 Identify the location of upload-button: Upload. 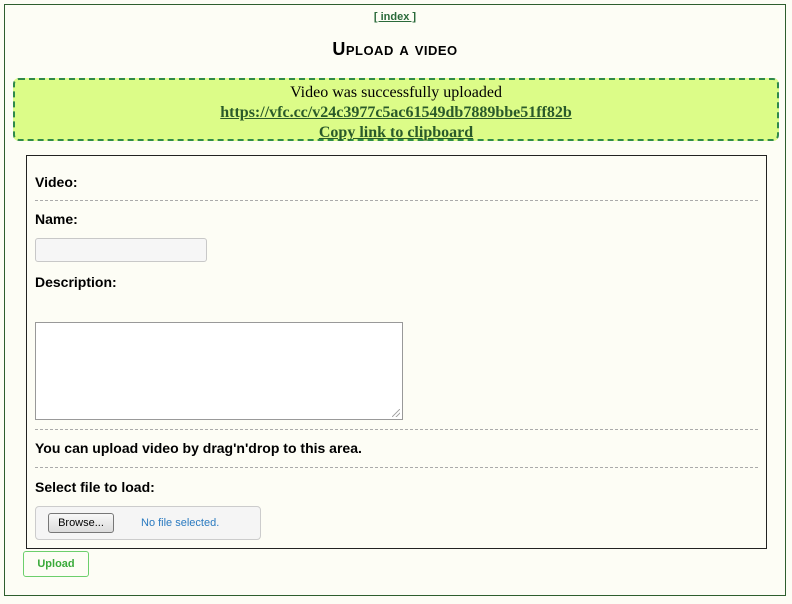
(56, 564).